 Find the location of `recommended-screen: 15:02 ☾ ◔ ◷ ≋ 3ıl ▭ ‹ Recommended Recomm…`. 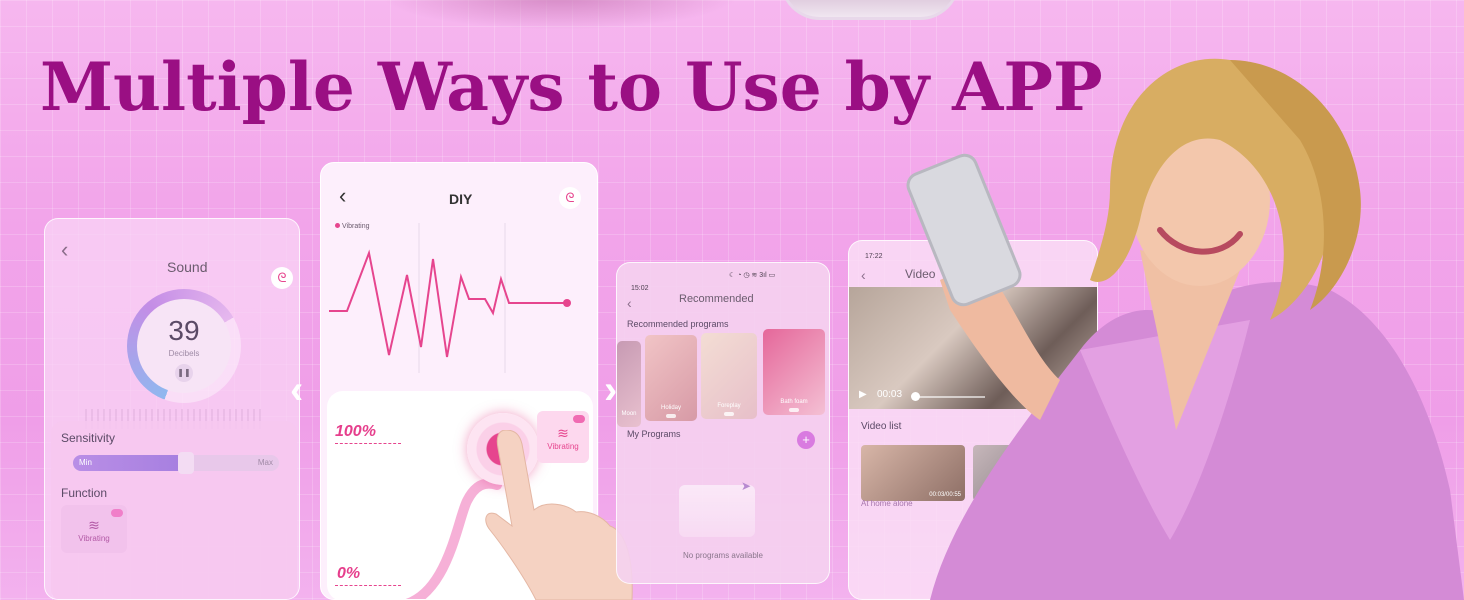

recommended-screen: 15:02 ☾ ◔ ◷ ≋ 3ıl ▭ ‹ Recommended Recomm… is located at coordinates (723, 423).